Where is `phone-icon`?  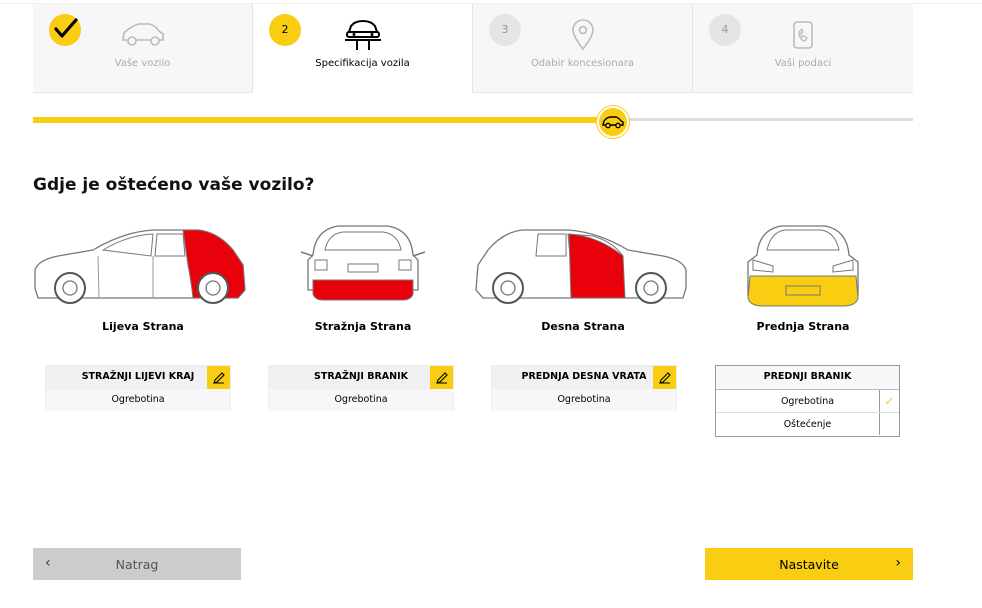 phone-icon is located at coordinates (803, 35).